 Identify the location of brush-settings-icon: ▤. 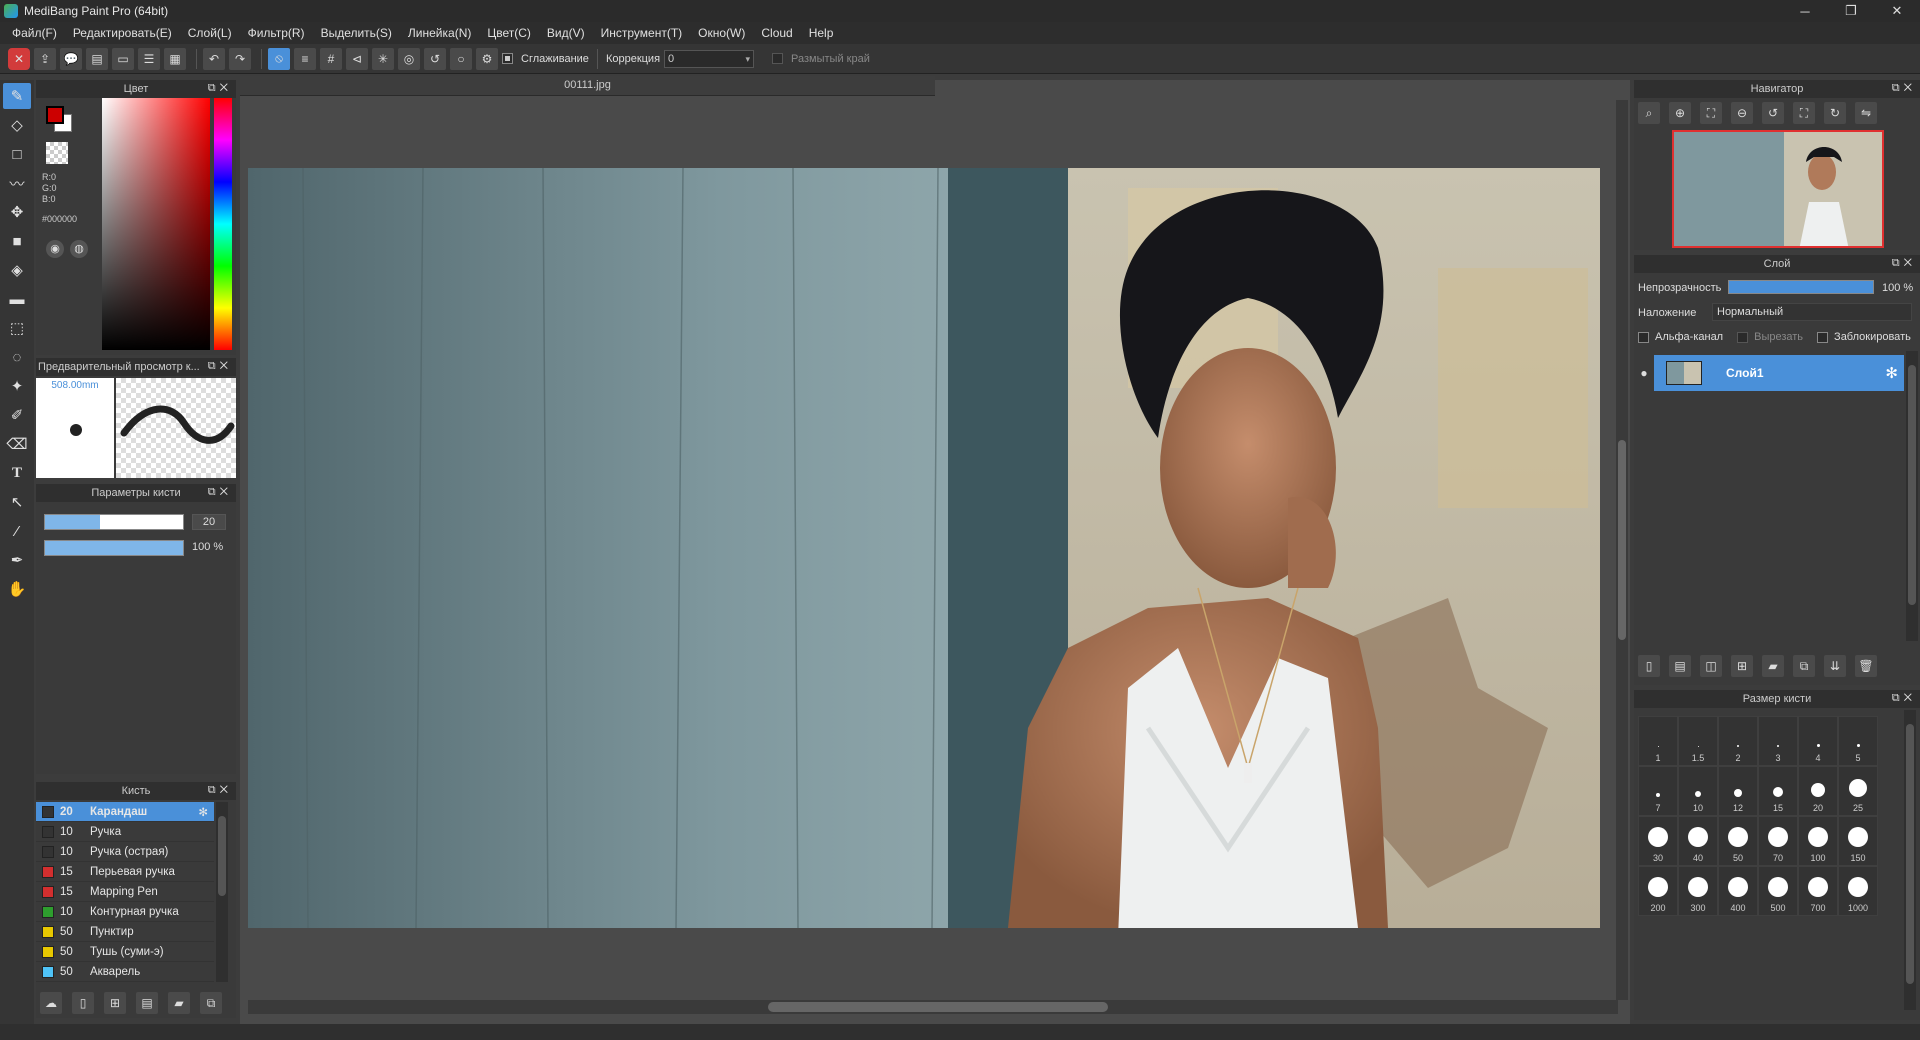
(147, 1003).